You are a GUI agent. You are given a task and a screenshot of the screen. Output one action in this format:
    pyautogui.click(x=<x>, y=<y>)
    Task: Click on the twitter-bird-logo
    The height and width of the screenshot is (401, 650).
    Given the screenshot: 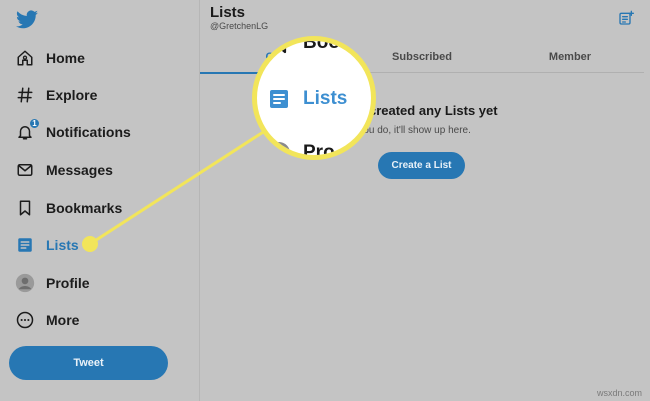 What is the action you would take?
    pyautogui.click(x=27, y=20)
    